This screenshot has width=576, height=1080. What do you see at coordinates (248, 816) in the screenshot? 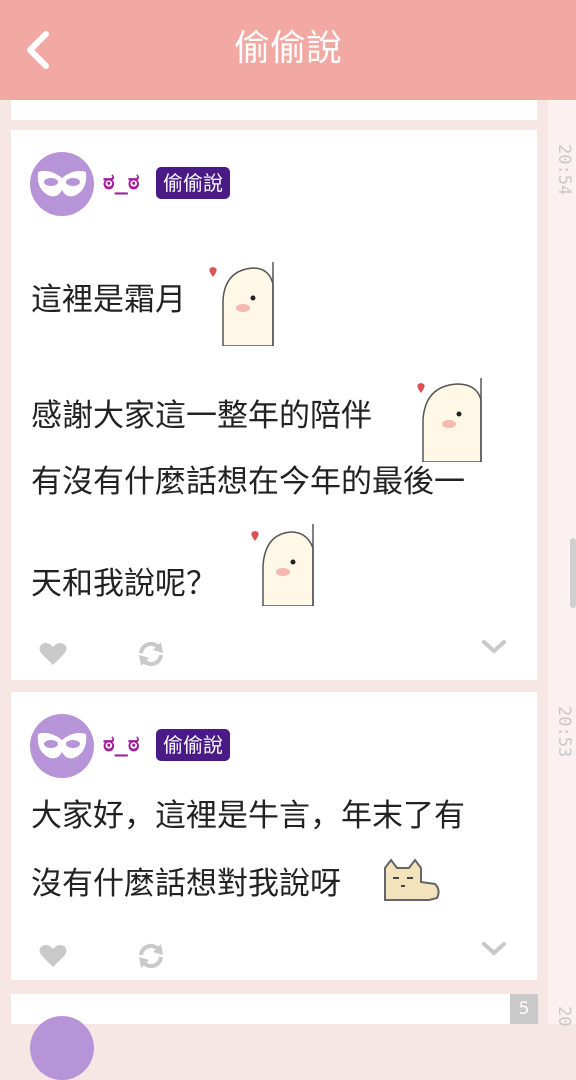
I see `post-text-line: 大家好，這裡是牛言，年末了有` at bounding box center [248, 816].